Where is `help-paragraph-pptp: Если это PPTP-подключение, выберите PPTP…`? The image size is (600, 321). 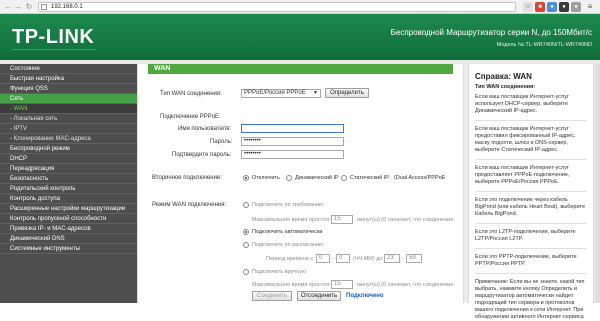 help-paragraph-pptp: Если это PPTP-подключение, выберите PPTP… is located at coordinates (526, 260).